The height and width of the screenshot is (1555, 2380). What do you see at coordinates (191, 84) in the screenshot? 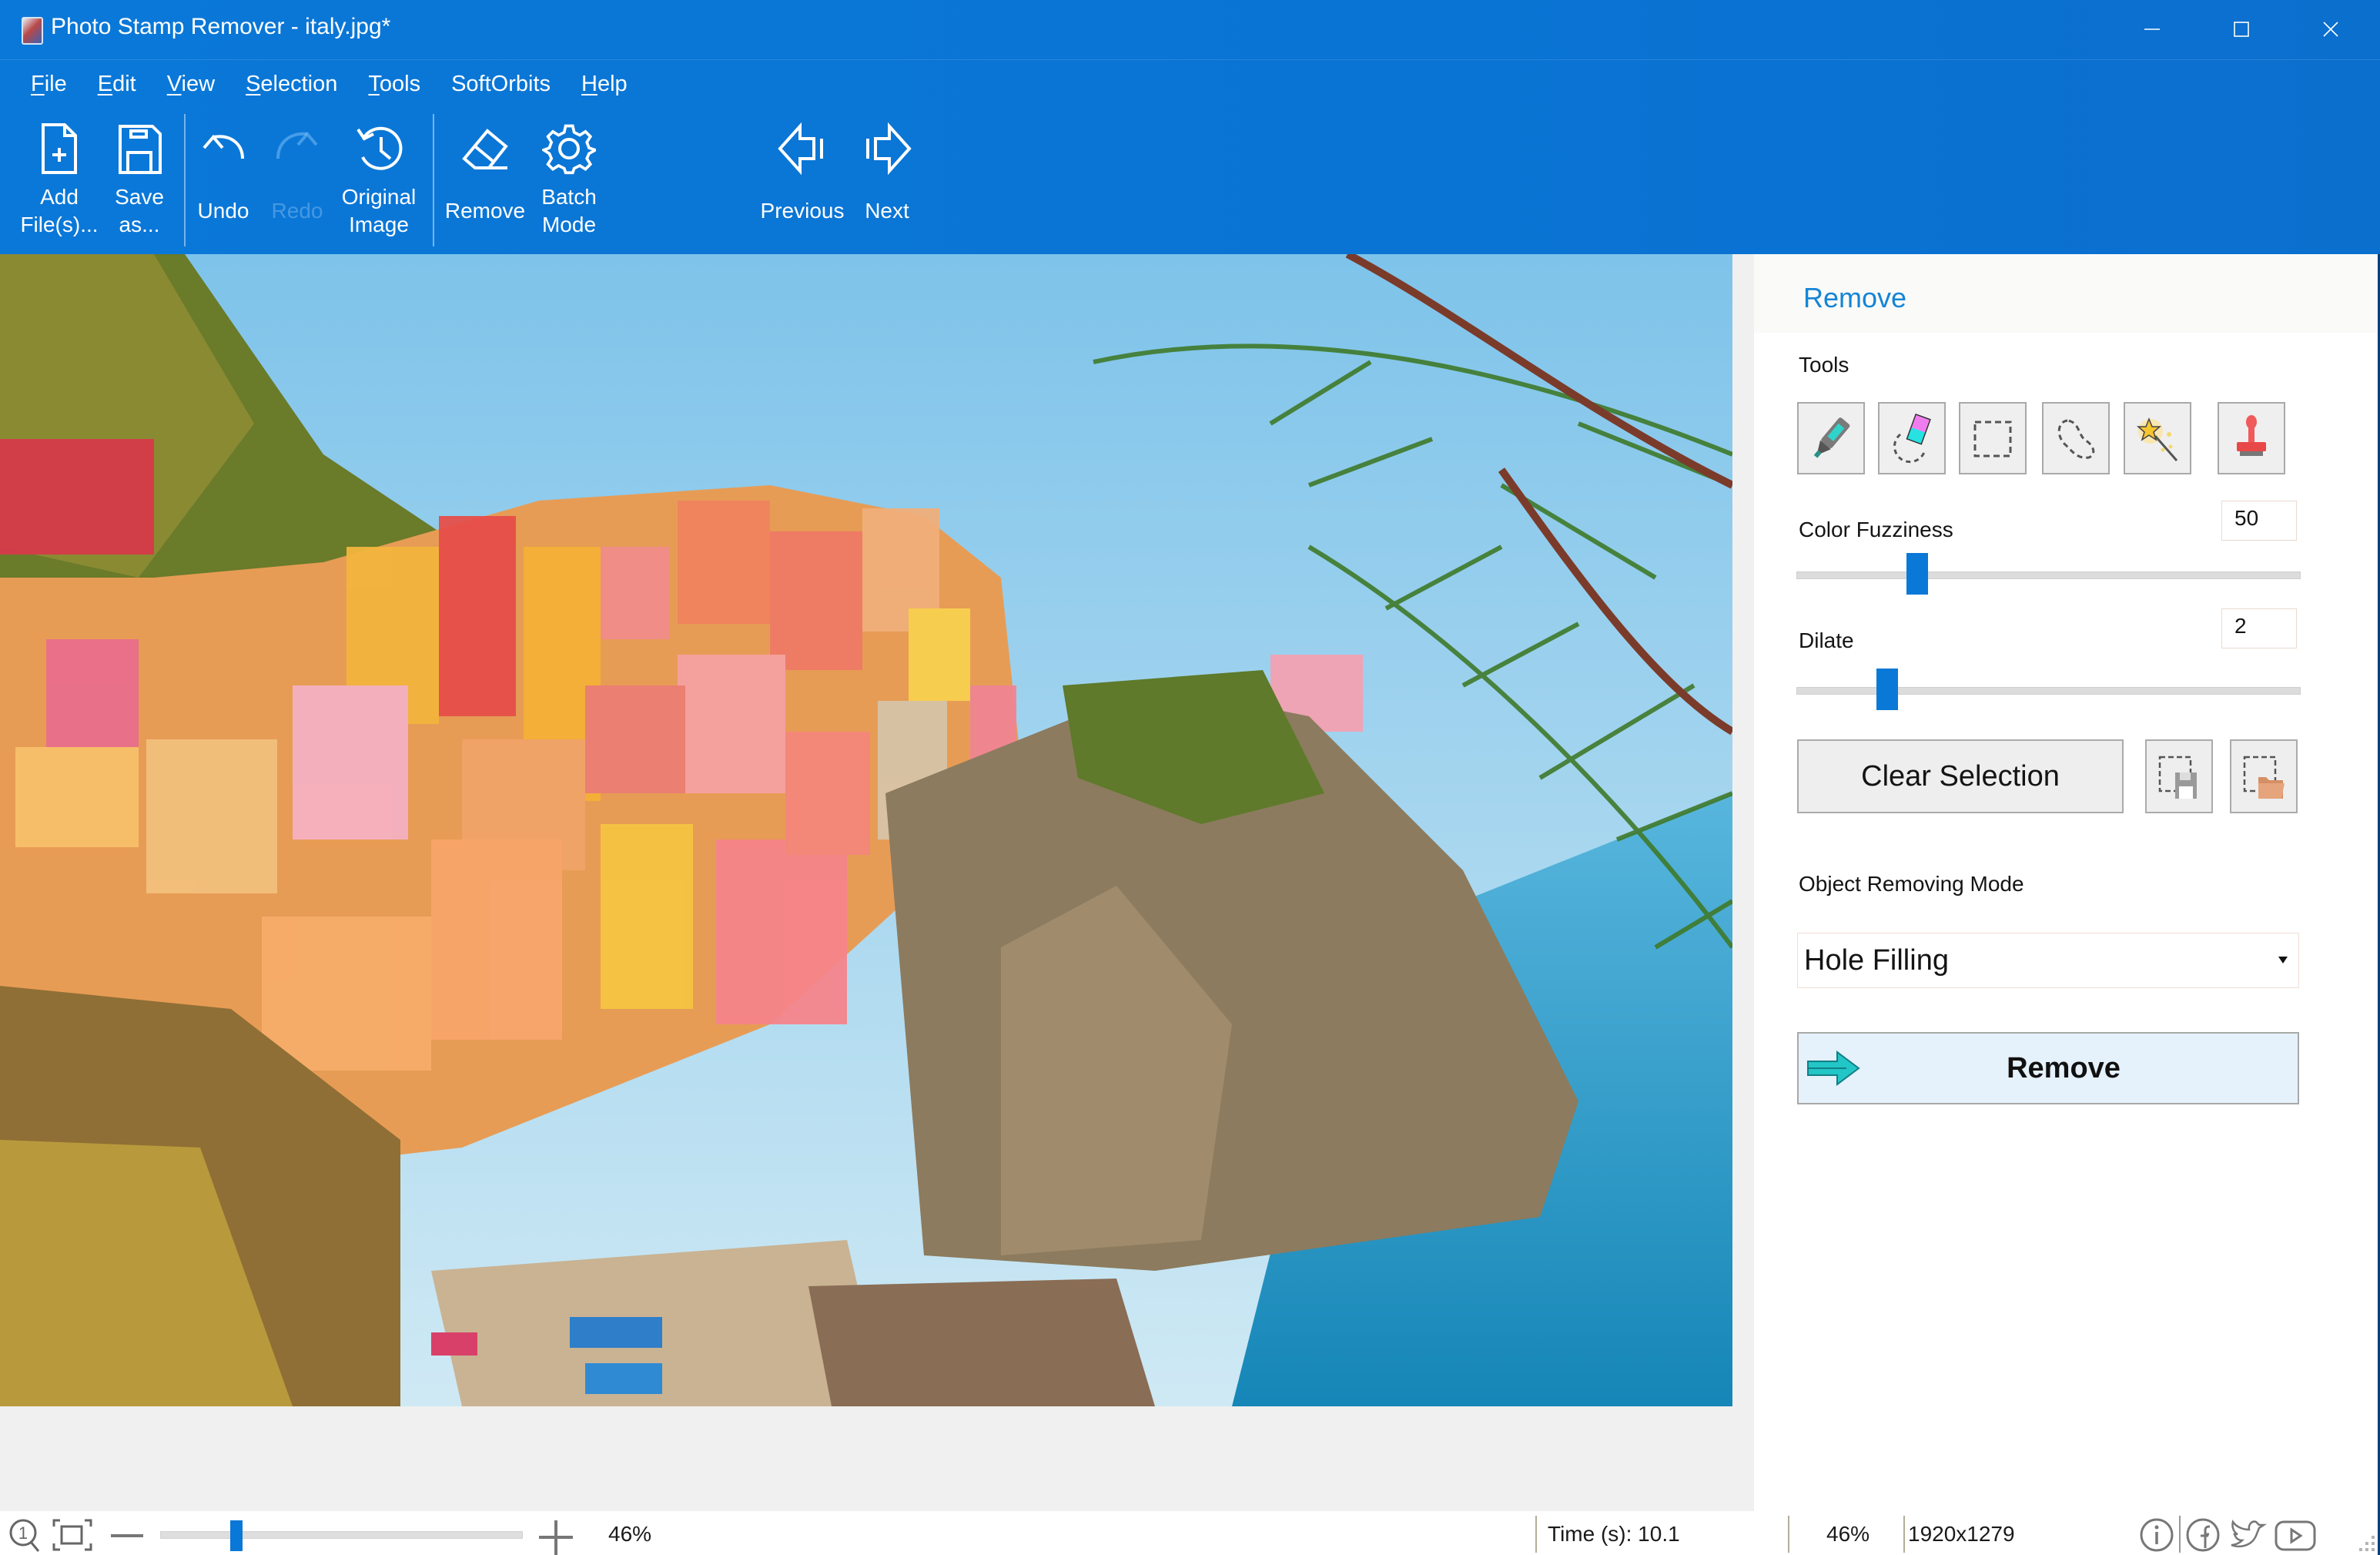
I see `menu-view: View` at bounding box center [191, 84].